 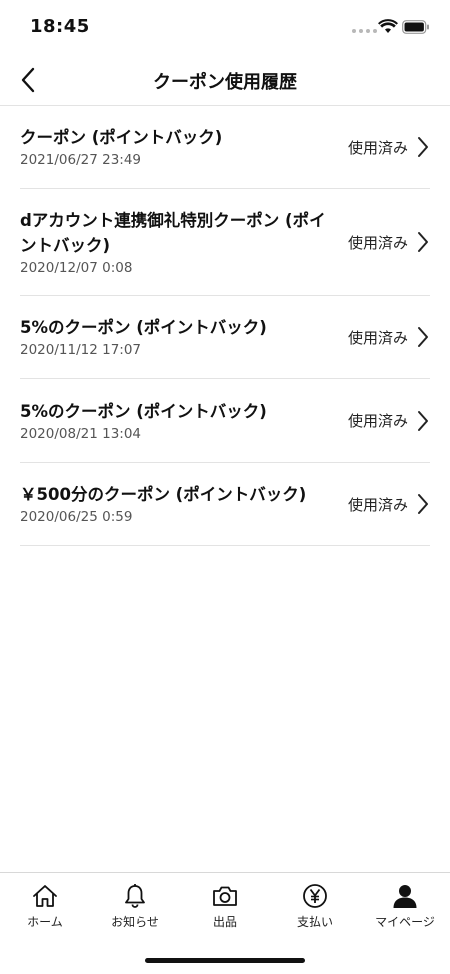 What do you see at coordinates (224, 922) in the screenshot?
I see `tab-label: 出品` at bounding box center [224, 922].